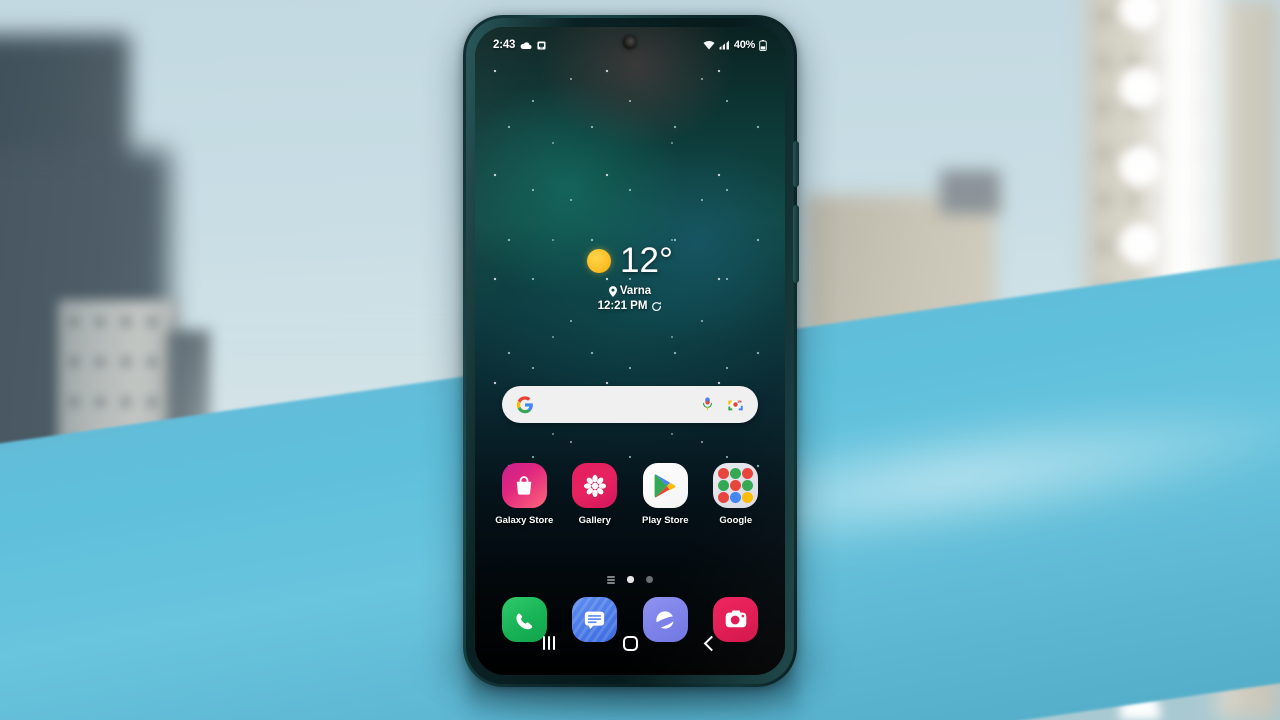 The width and height of the screenshot is (1280, 720). Describe the element at coordinates (736, 520) in the screenshot. I see `app-label: Google` at that location.